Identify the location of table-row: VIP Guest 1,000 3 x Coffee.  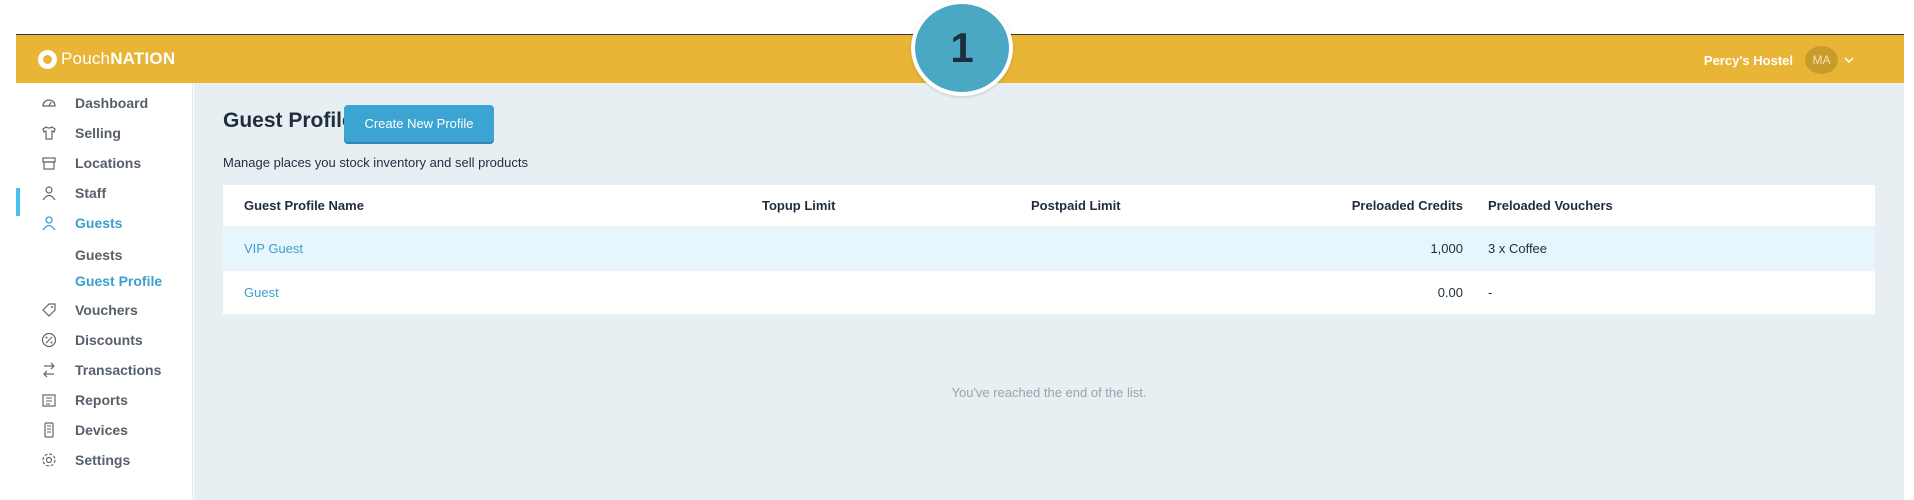
(1049, 249).